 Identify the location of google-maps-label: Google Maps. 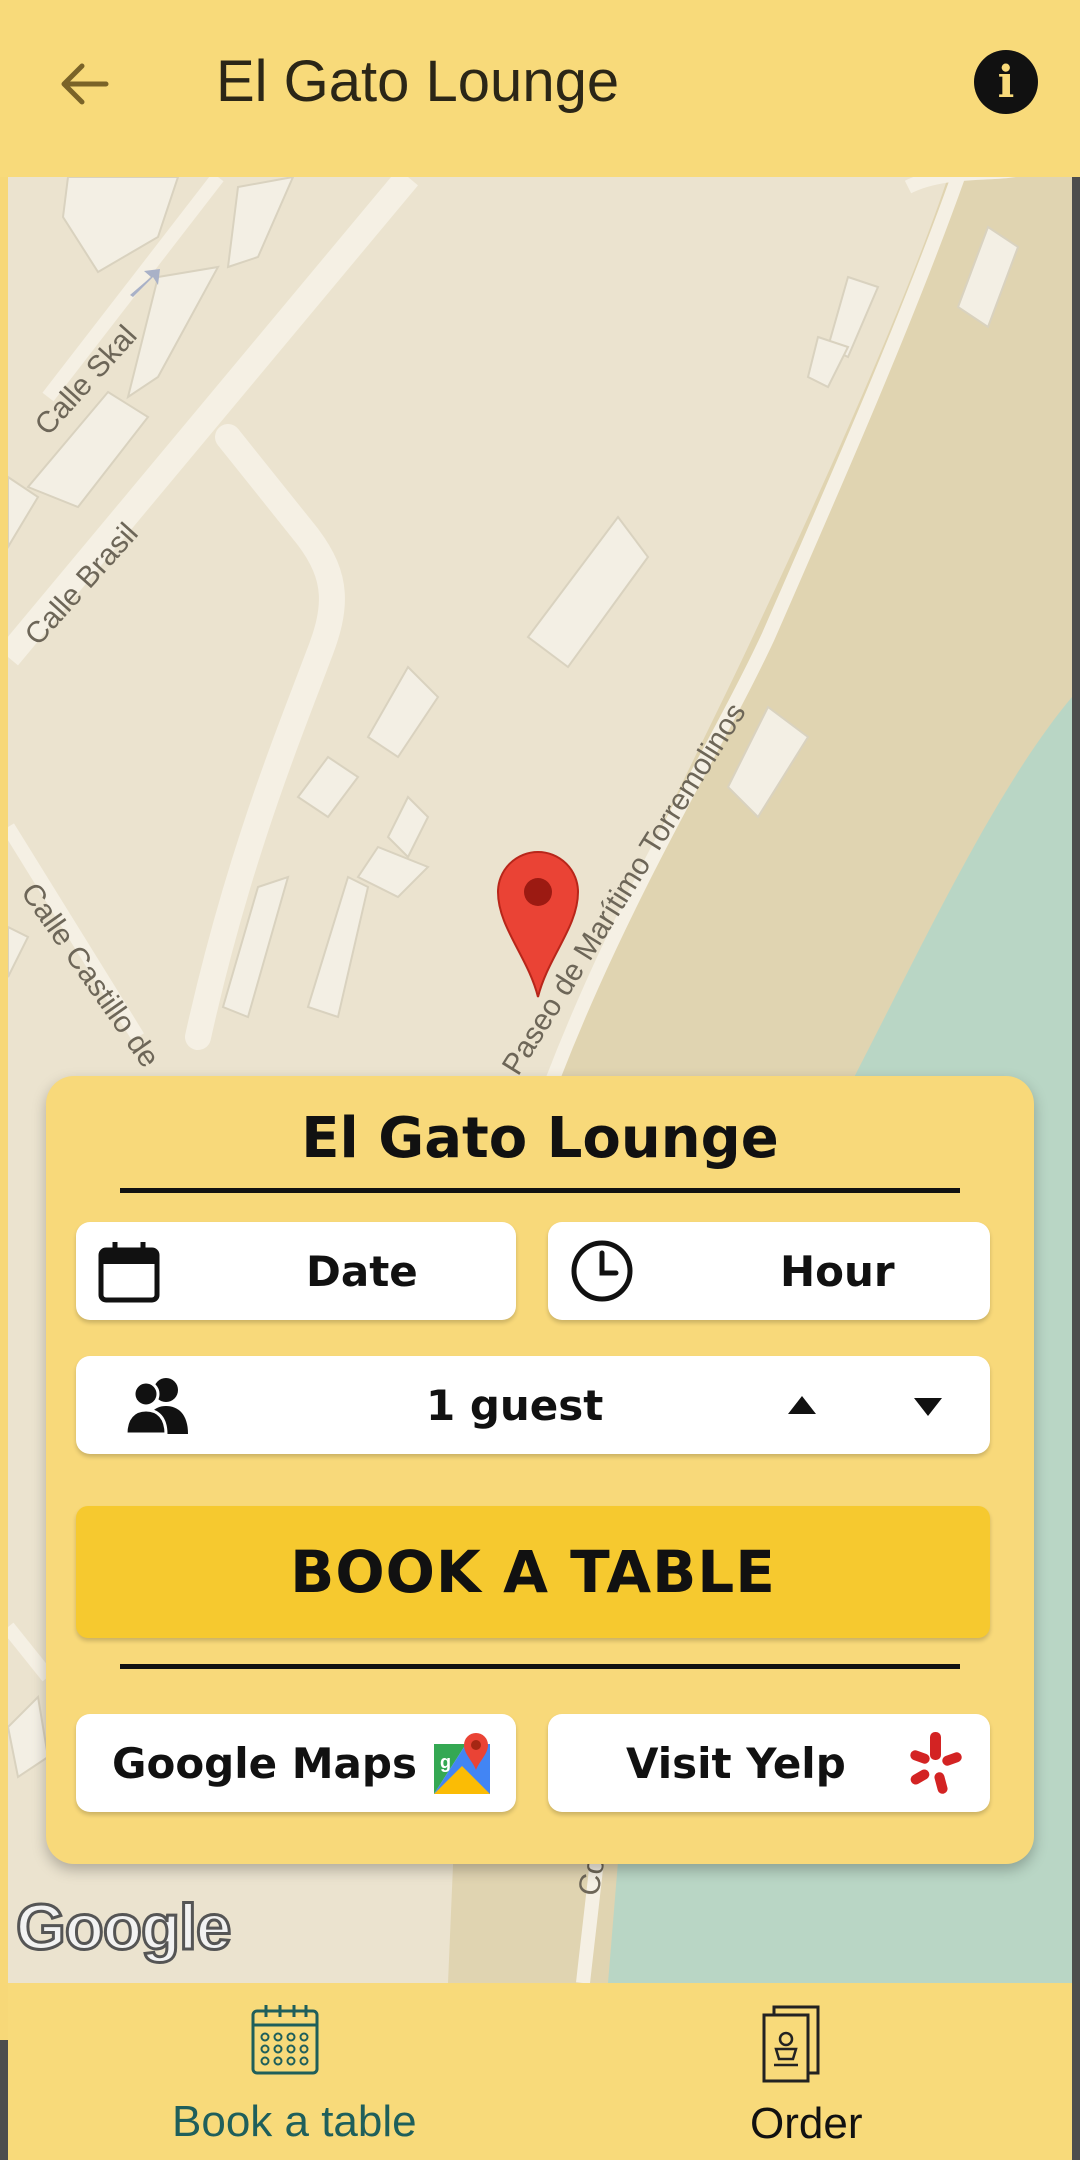
(264, 1763).